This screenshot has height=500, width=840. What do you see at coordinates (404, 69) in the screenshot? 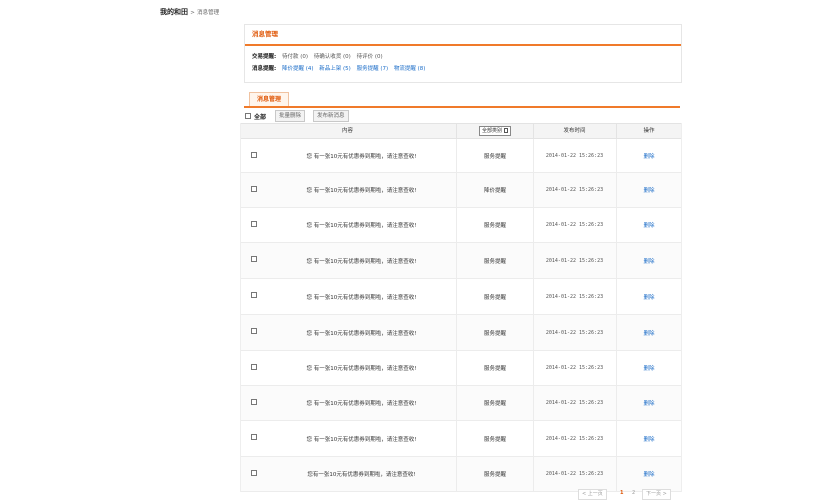
I see `item-label: 物流提醒` at bounding box center [404, 69].